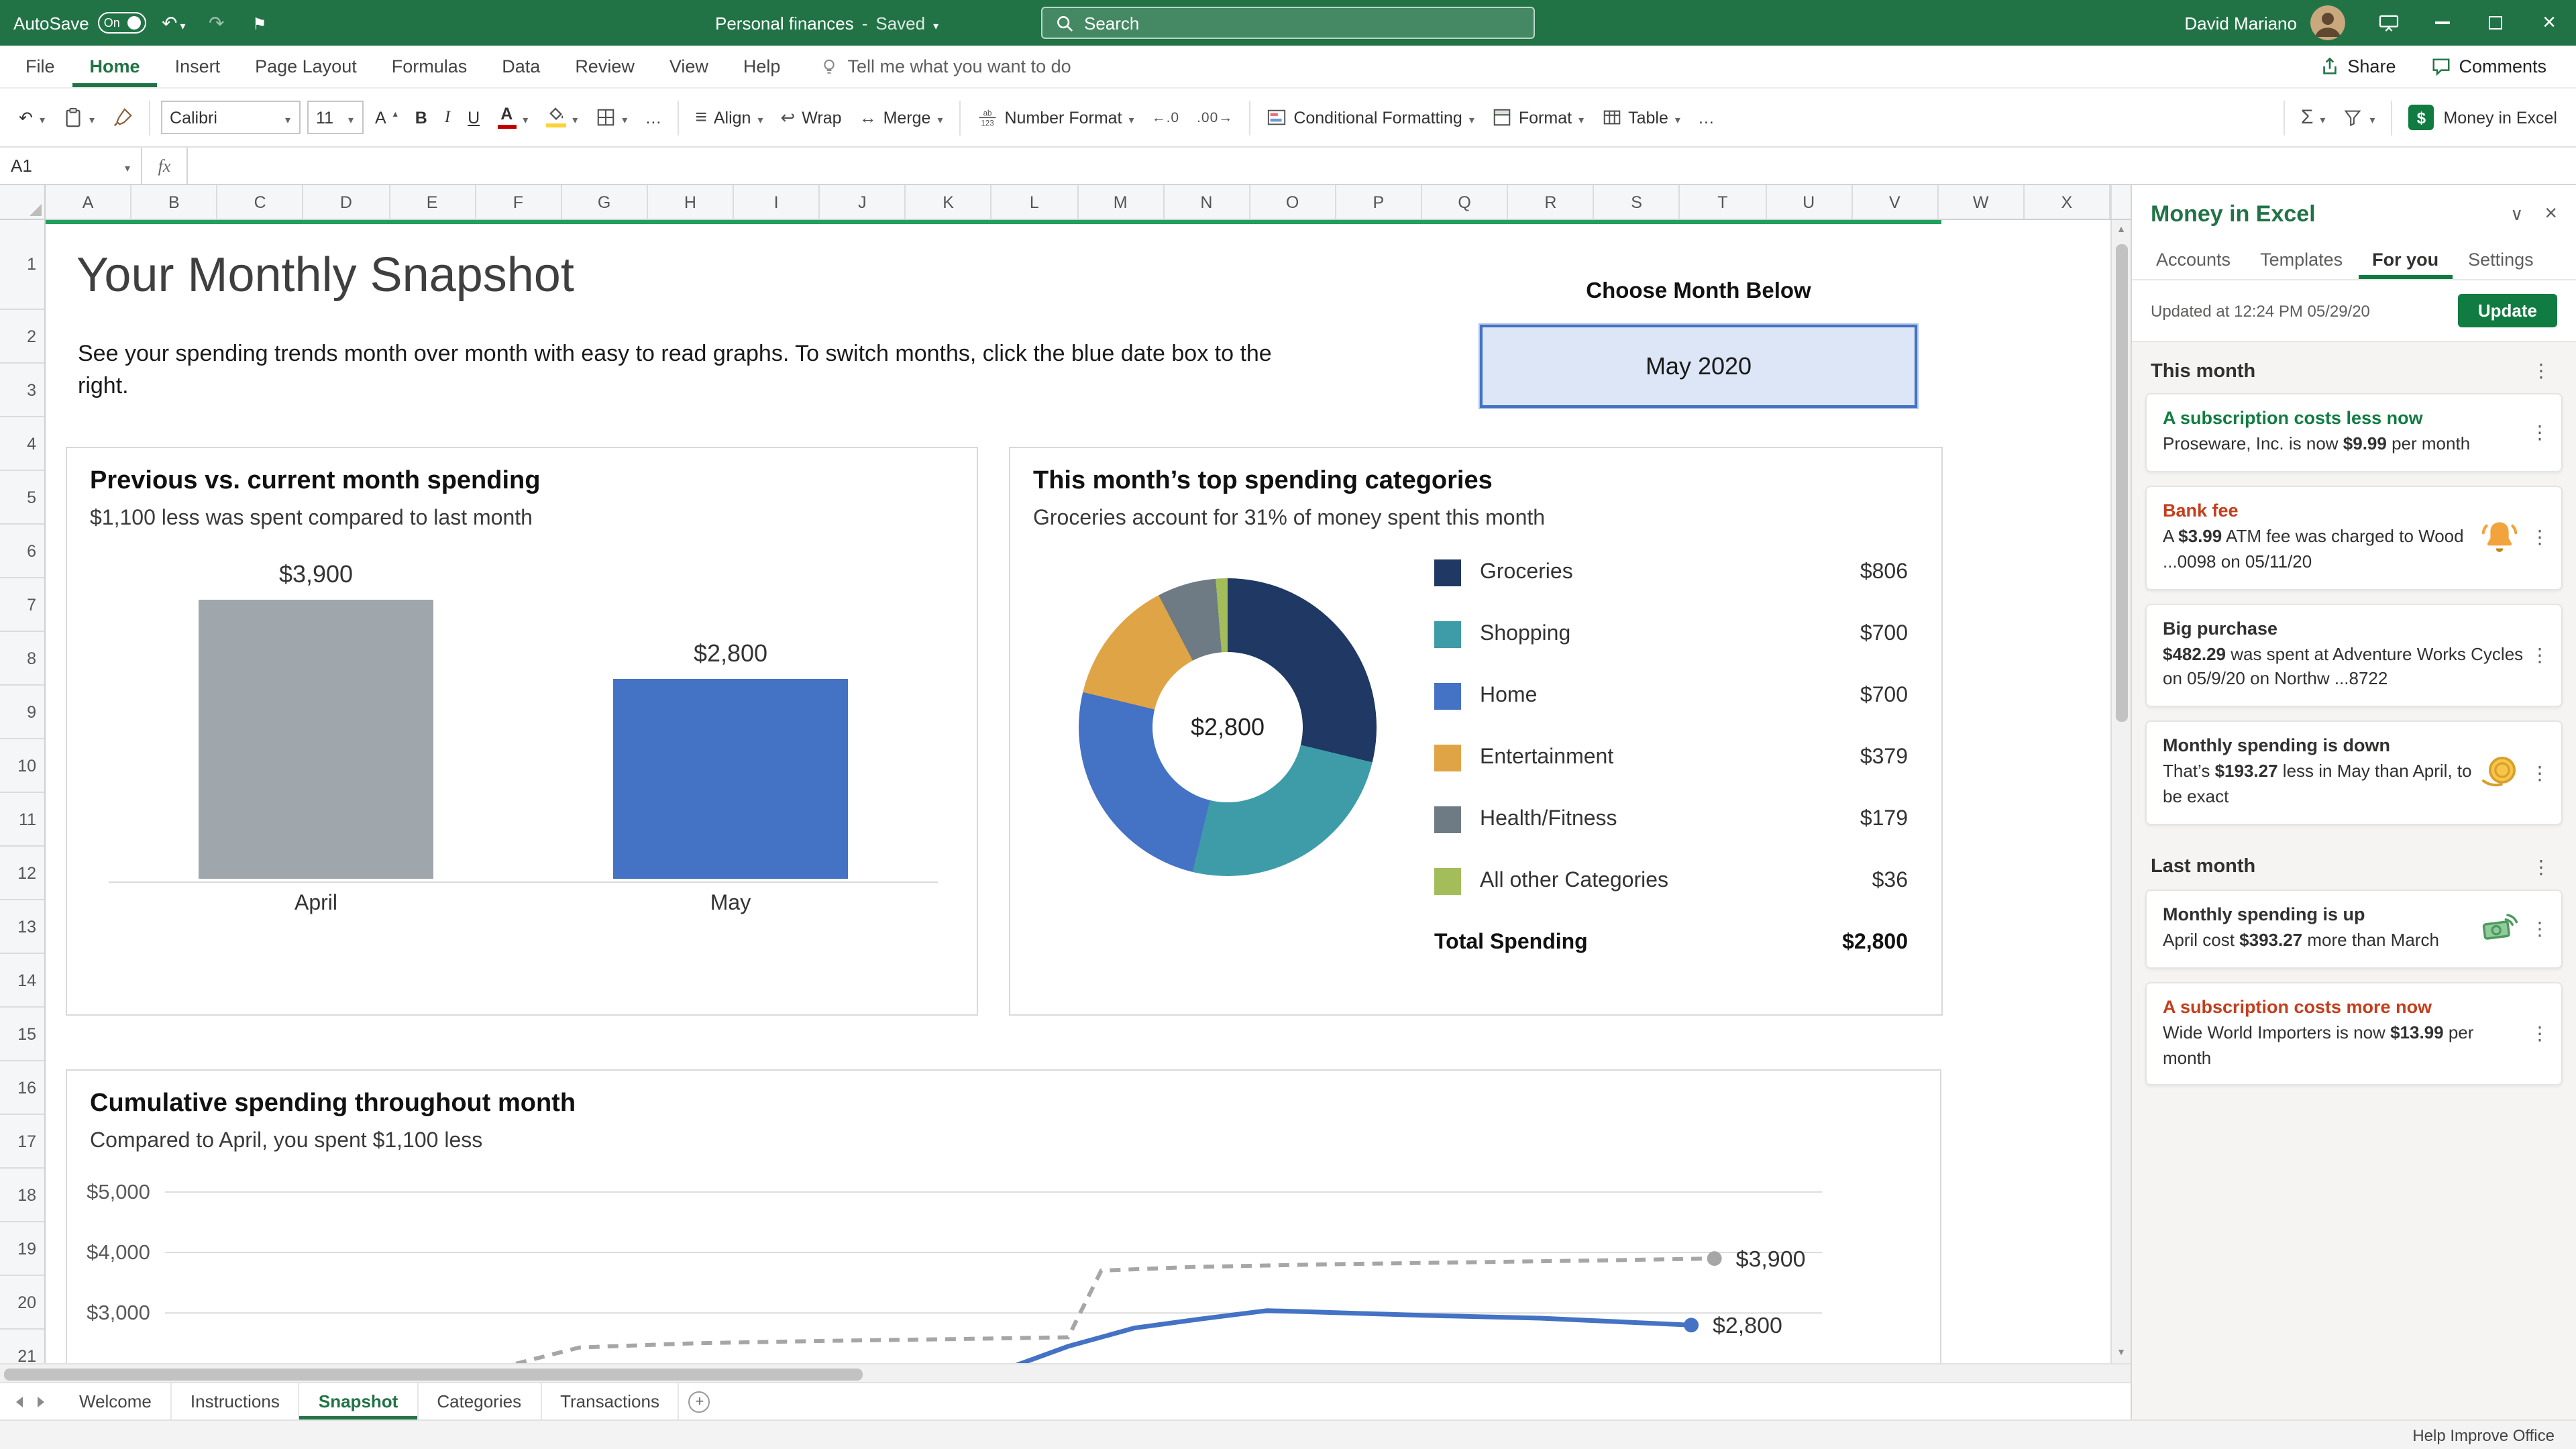 Image resolution: width=2576 pixels, height=1449 pixels. What do you see at coordinates (22, 659) in the screenshot?
I see `row-header-8: 8` at bounding box center [22, 659].